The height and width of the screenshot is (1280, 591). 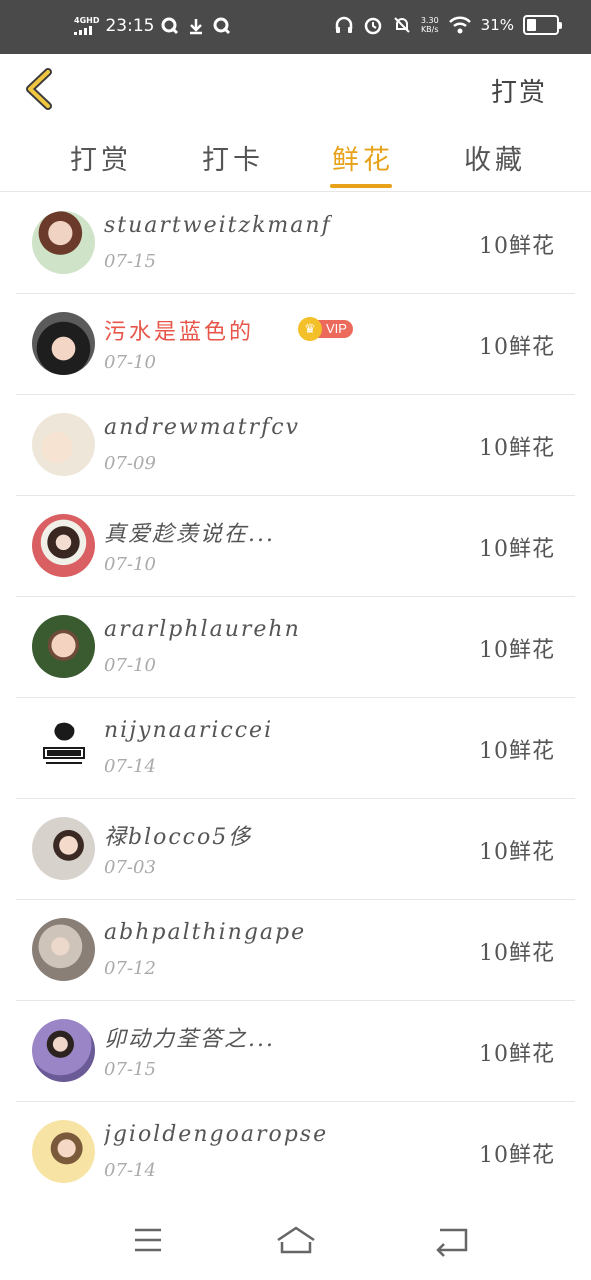 I want to click on battery-percent: 31%, so click(x=497, y=25).